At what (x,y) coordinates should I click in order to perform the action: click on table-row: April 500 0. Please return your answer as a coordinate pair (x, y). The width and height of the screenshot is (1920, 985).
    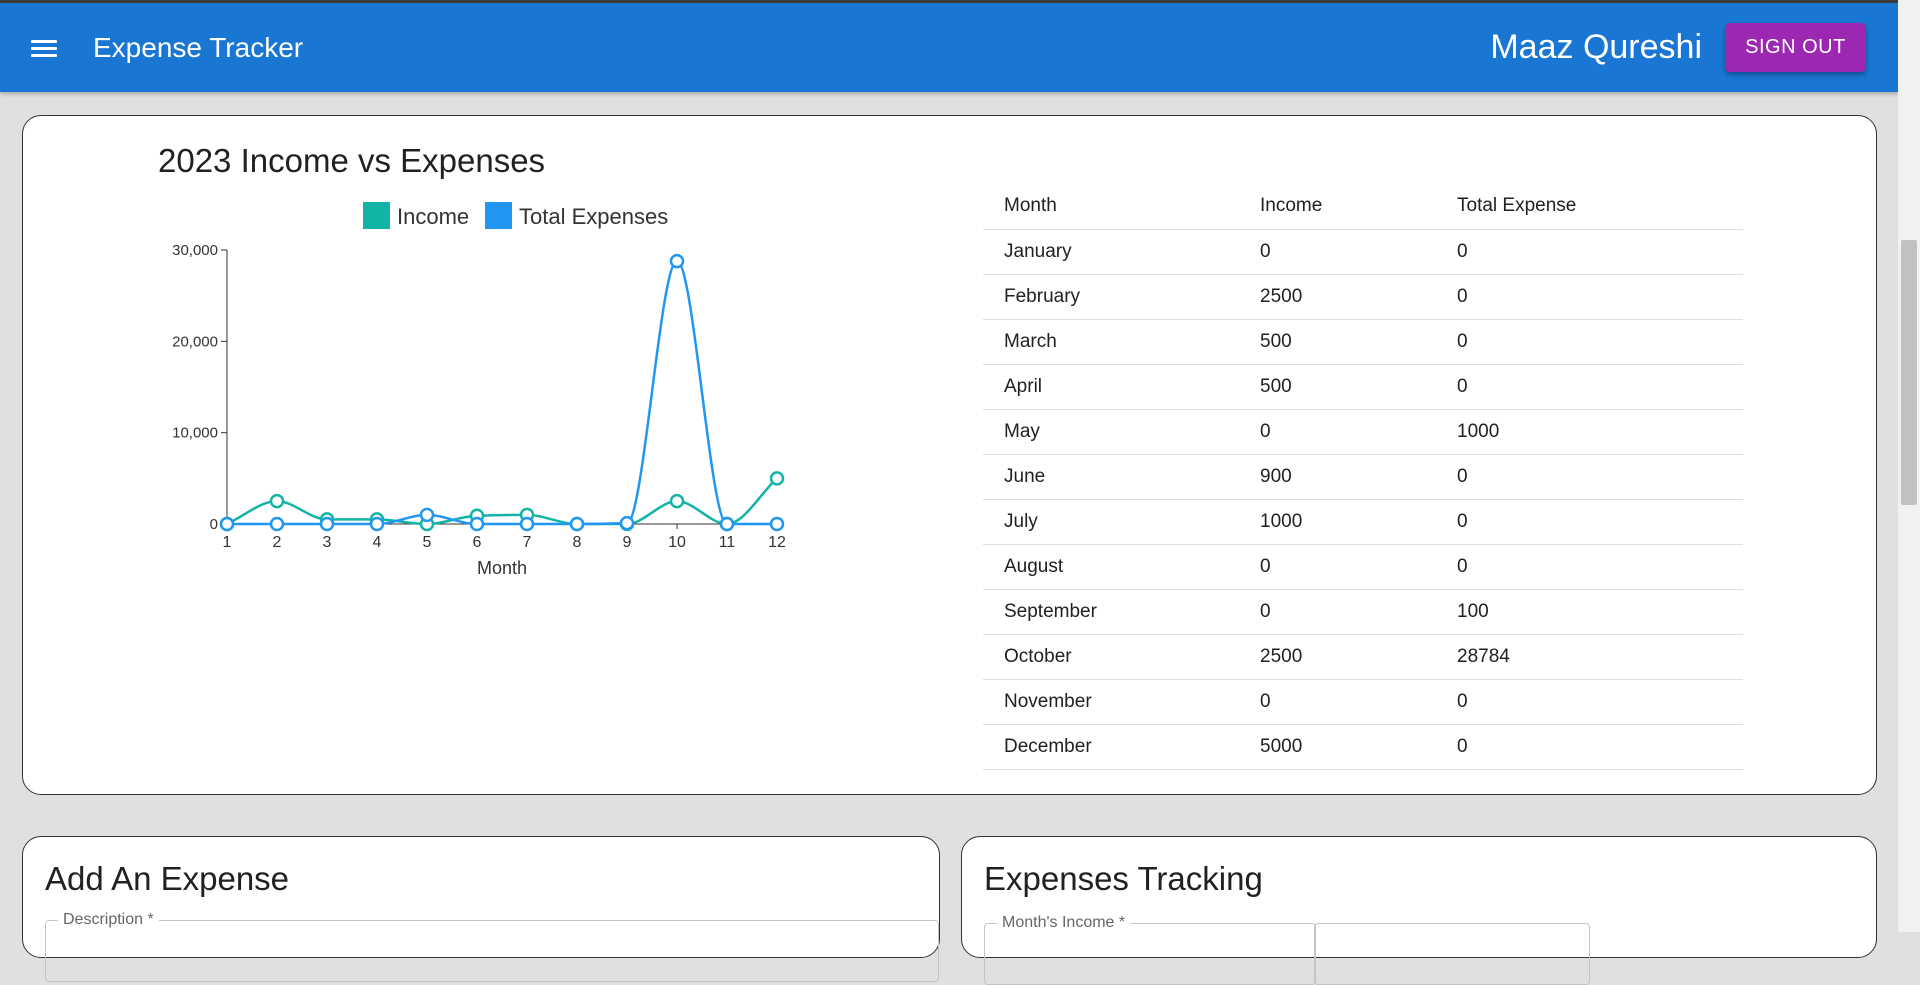
    Looking at the image, I should click on (1363, 387).